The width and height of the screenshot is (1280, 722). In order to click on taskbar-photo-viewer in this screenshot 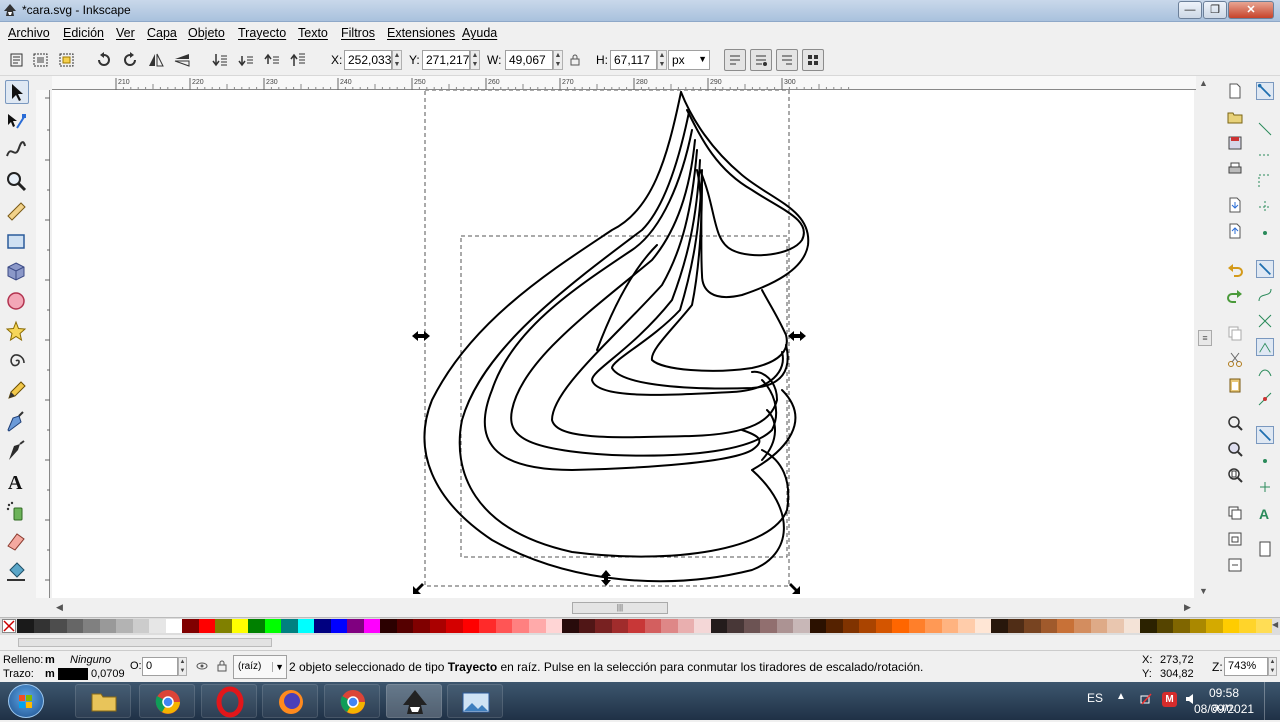, I will do `click(475, 701)`.